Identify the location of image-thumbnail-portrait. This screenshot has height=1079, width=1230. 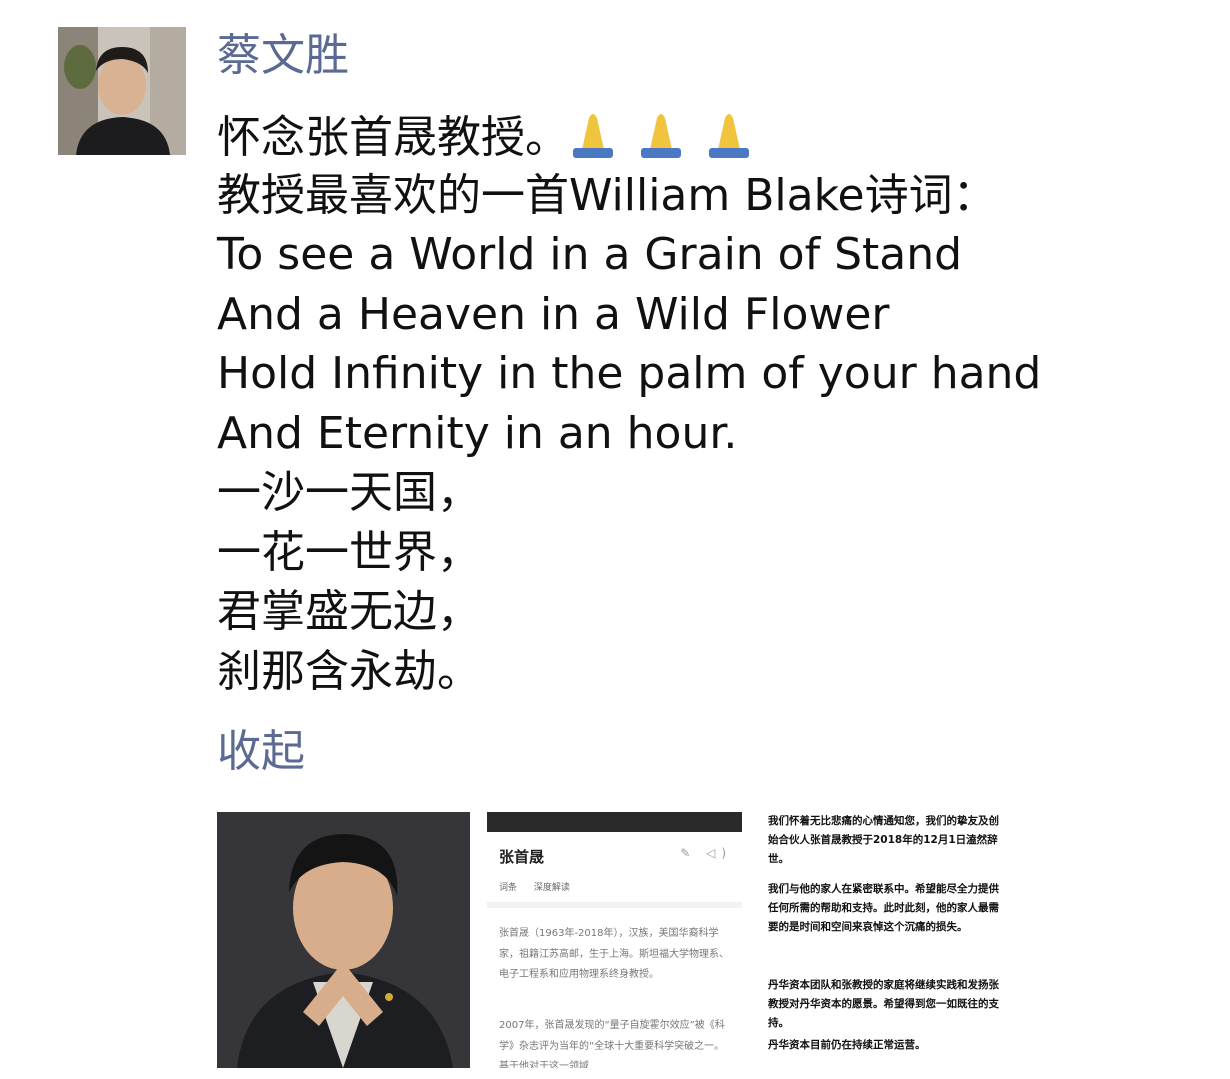
(343, 940).